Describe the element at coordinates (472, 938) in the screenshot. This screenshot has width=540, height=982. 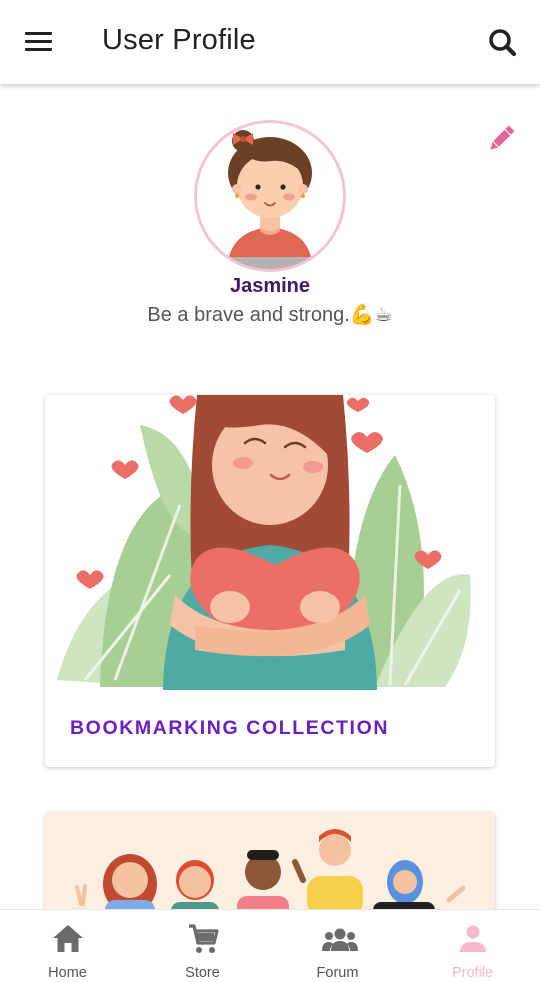
I see `person-icon` at that location.